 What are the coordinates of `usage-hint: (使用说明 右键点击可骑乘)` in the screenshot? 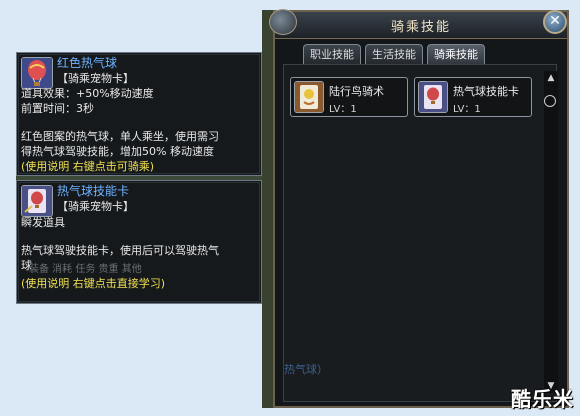 It's located at (88, 166).